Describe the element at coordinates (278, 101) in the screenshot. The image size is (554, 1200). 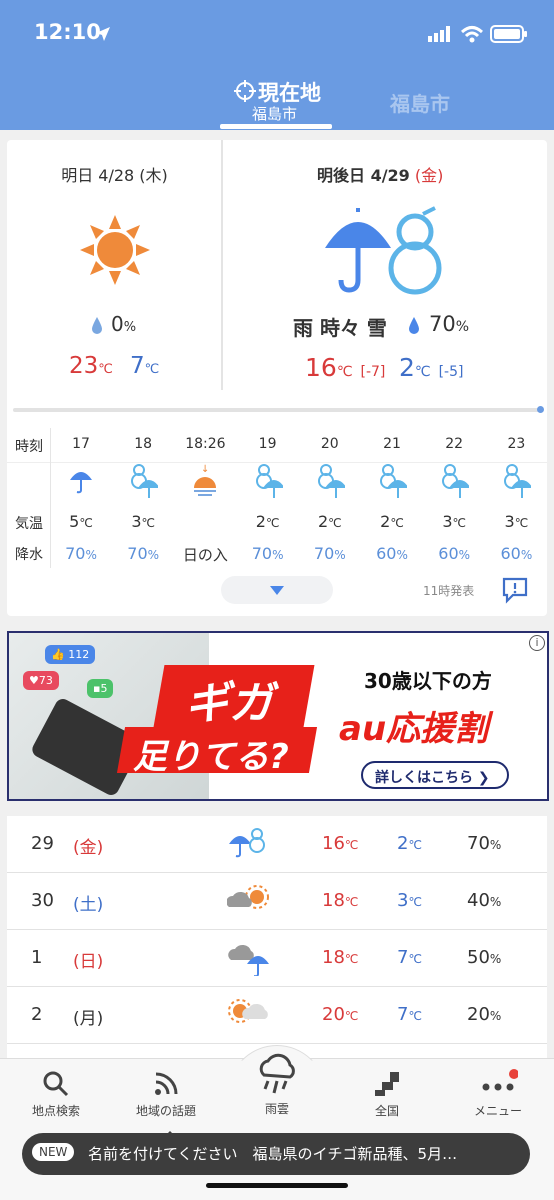
I see `tab-current-location: 現在地 福島市` at that location.